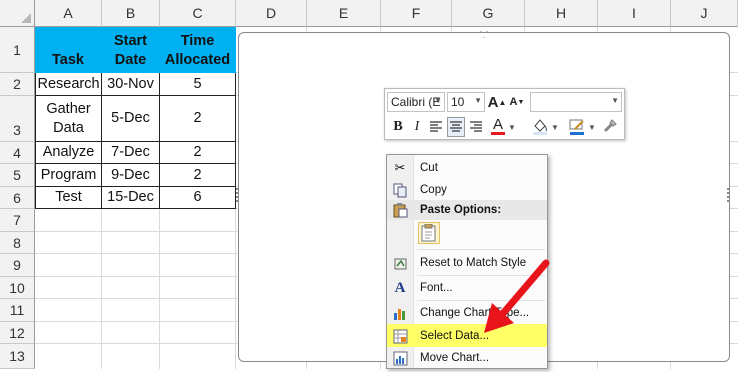 The width and height of the screenshot is (738, 372). What do you see at coordinates (400, 358) in the screenshot?
I see `move-chart-icon` at bounding box center [400, 358].